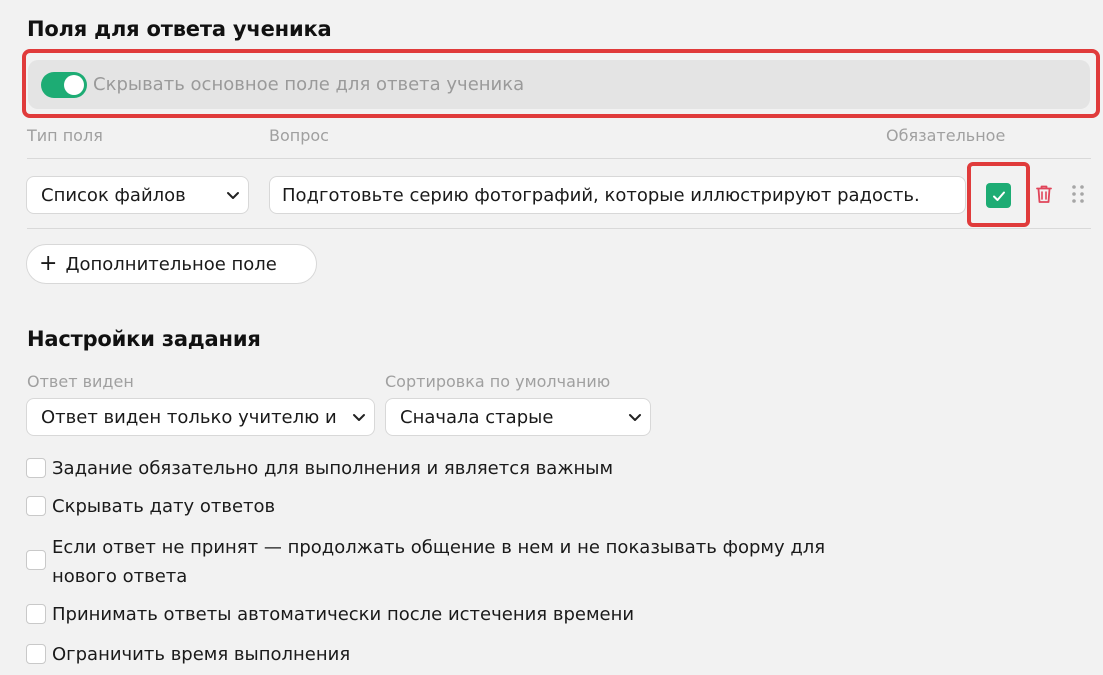  I want to click on drag-handle-icon, so click(1078, 194).